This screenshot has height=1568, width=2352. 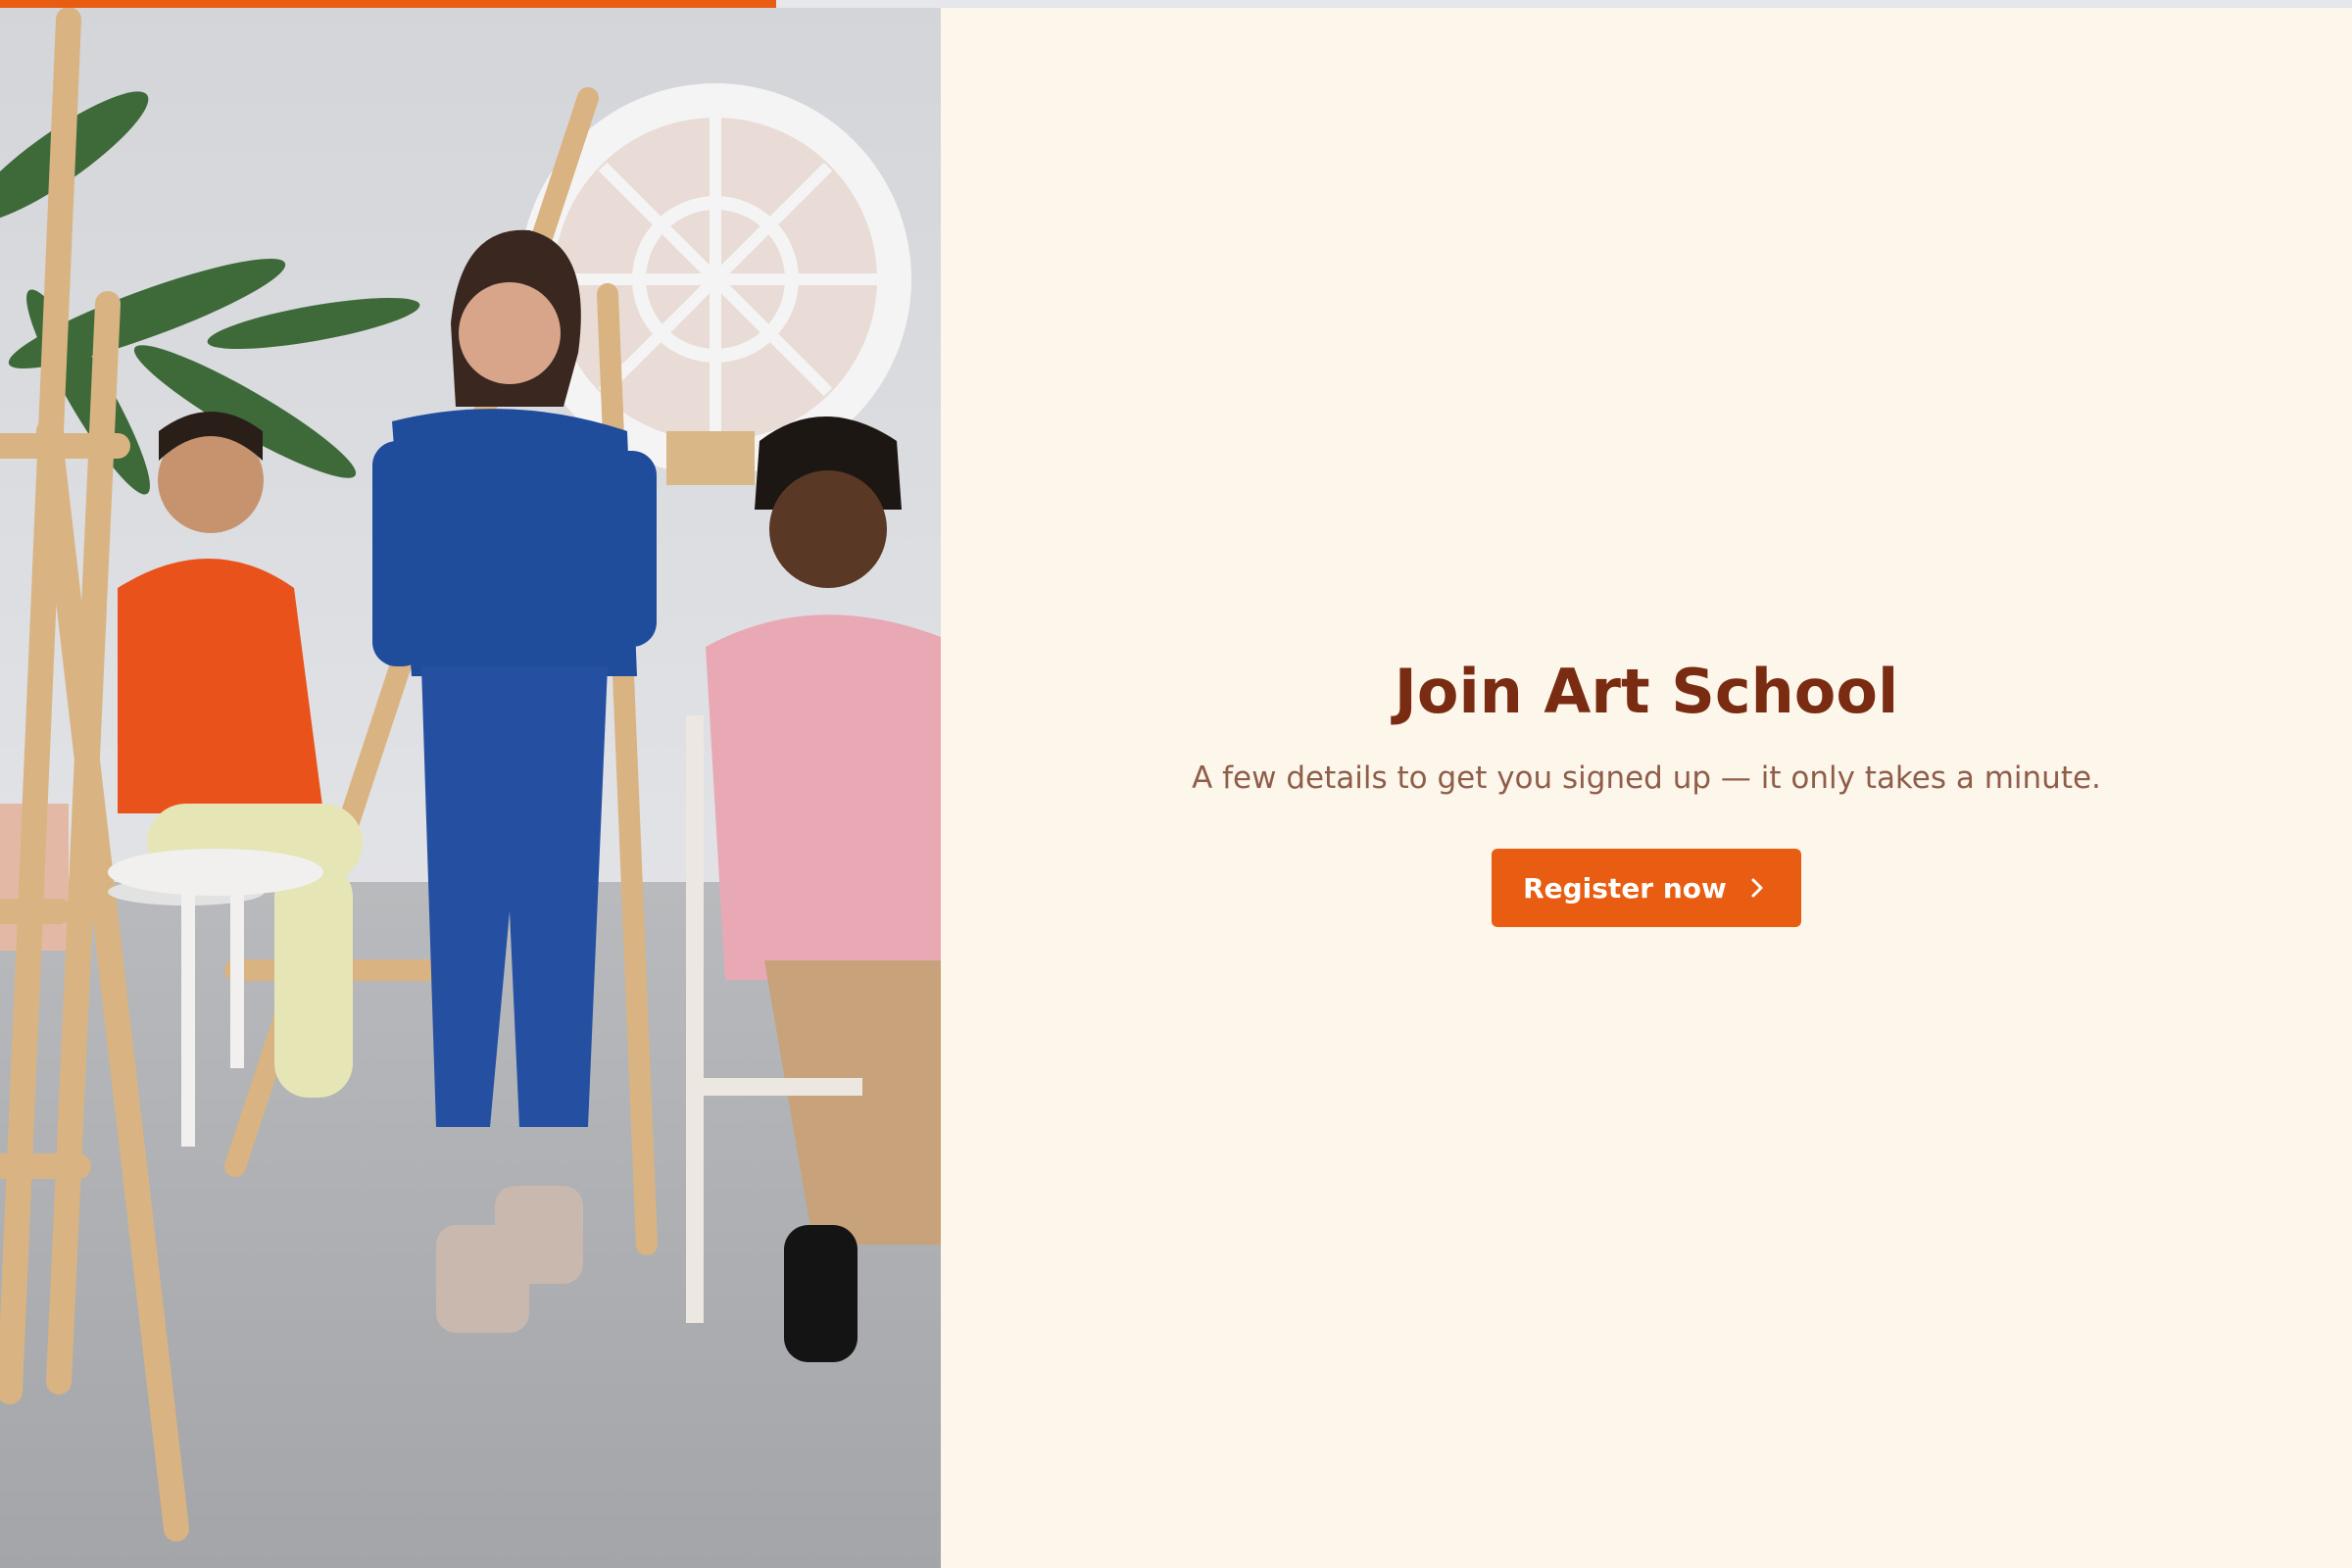 I want to click on page-title: Join Art School, so click(x=1646, y=691).